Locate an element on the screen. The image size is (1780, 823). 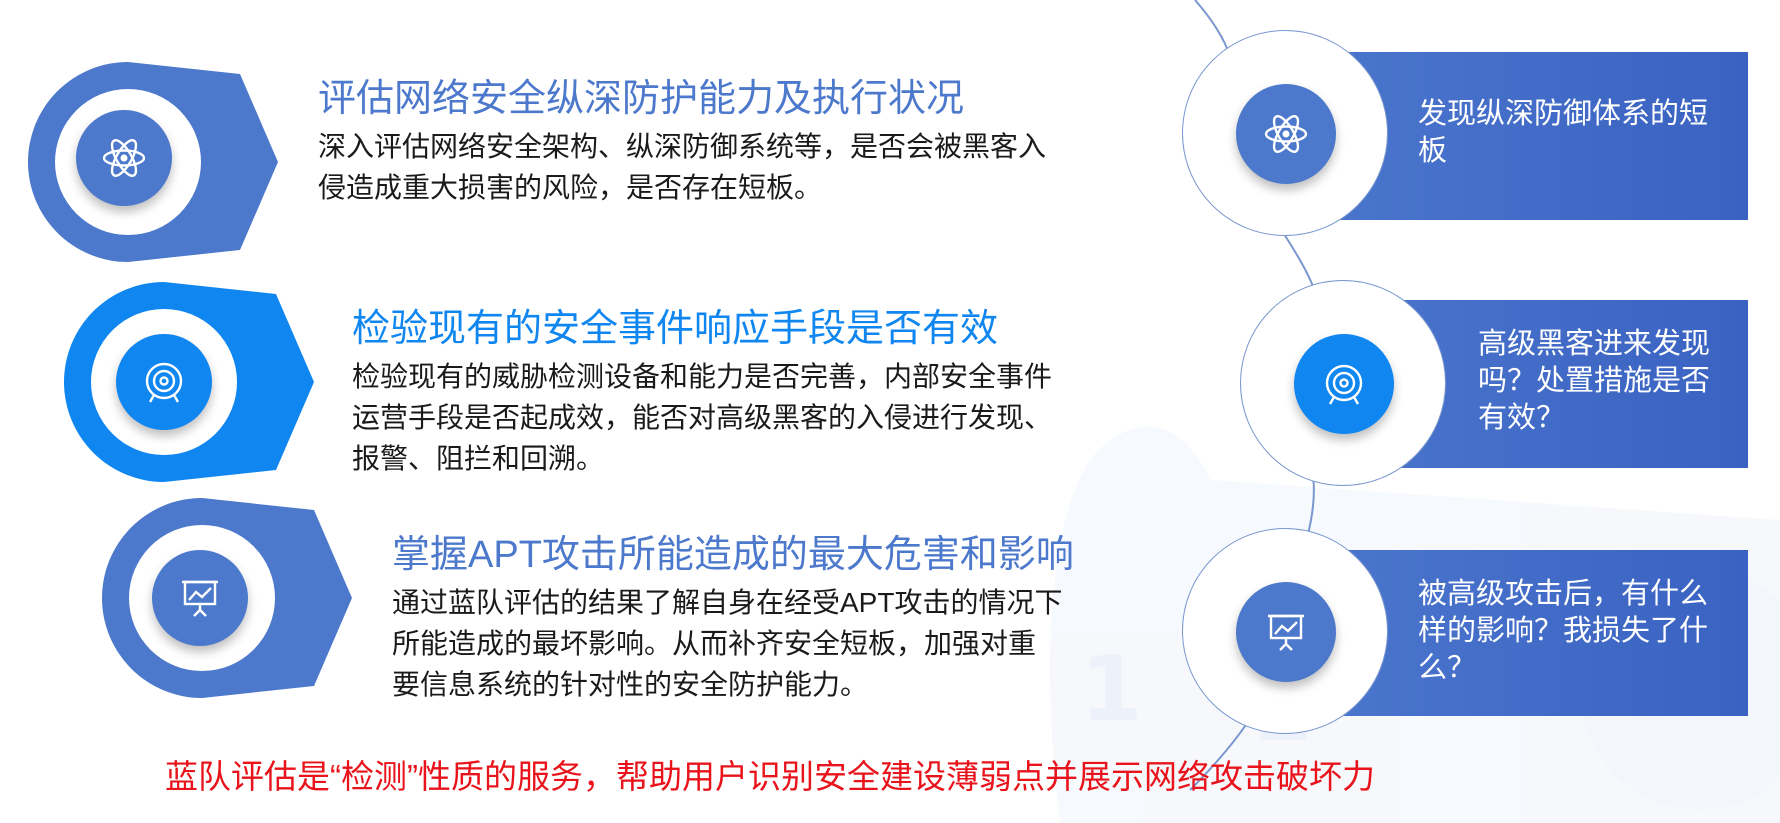
item-3-badge is located at coordinates (227, 598).